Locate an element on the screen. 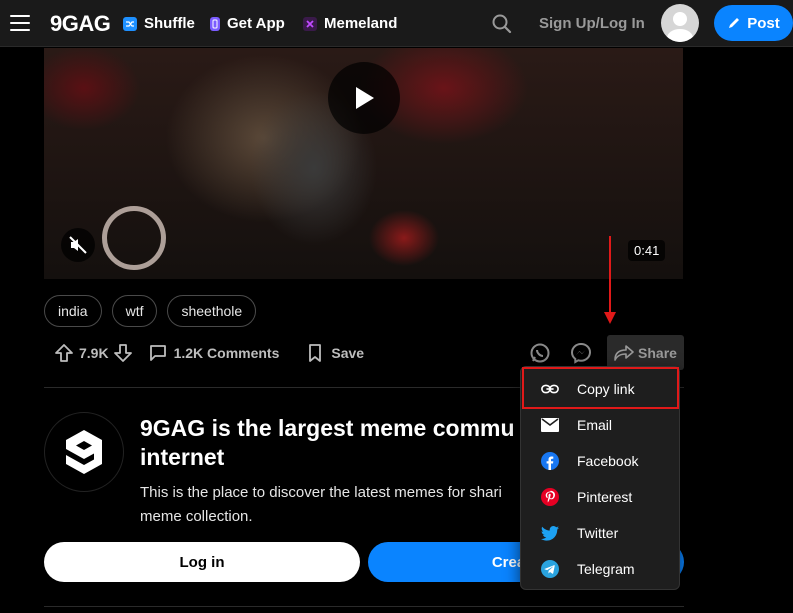 This screenshot has width=793, height=613. save-label: Save is located at coordinates (348, 353).